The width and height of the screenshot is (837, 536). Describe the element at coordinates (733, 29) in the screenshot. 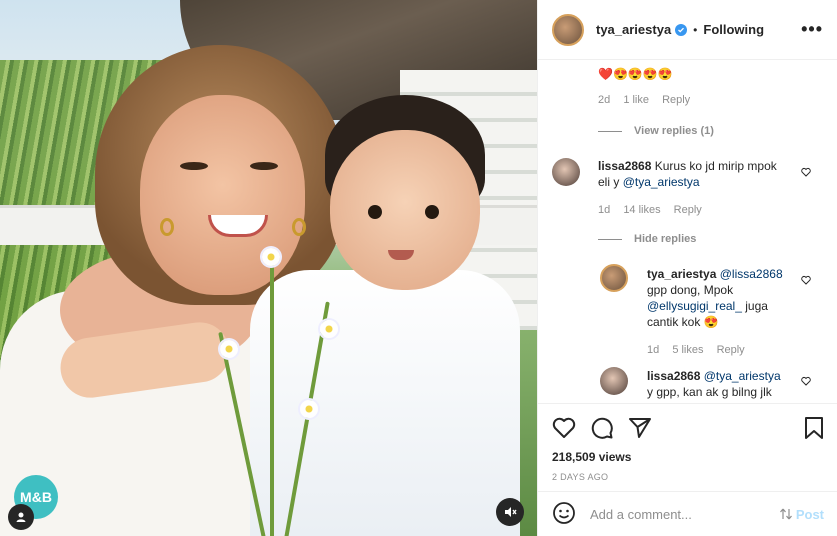

I see `following-button: Following` at that location.